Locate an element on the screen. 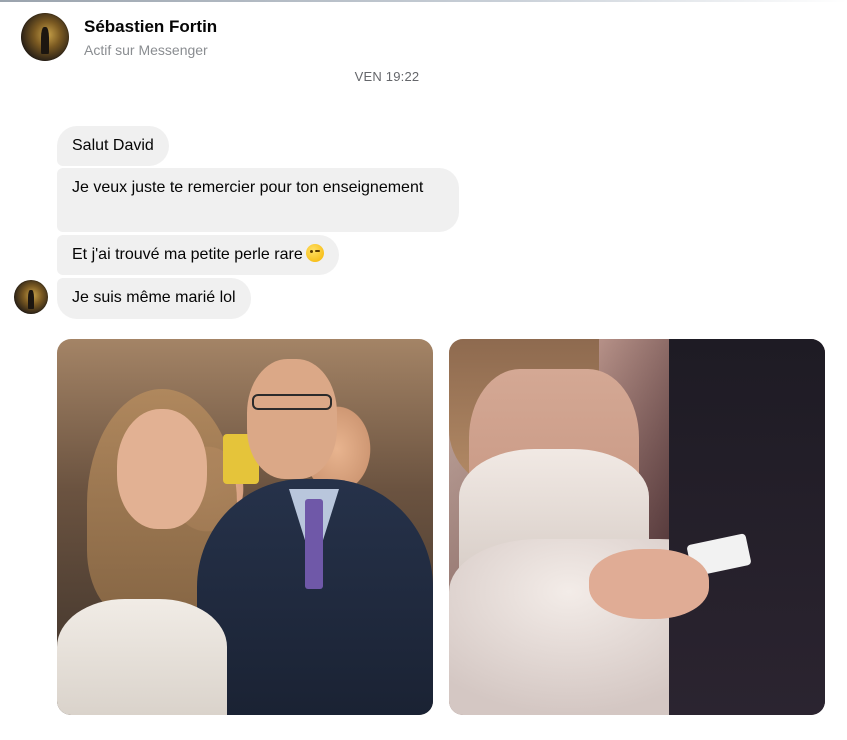 The height and width of the screenshot is (740, 847). contact-name: Sébastien Fortin is located at coordinates (150, 27).